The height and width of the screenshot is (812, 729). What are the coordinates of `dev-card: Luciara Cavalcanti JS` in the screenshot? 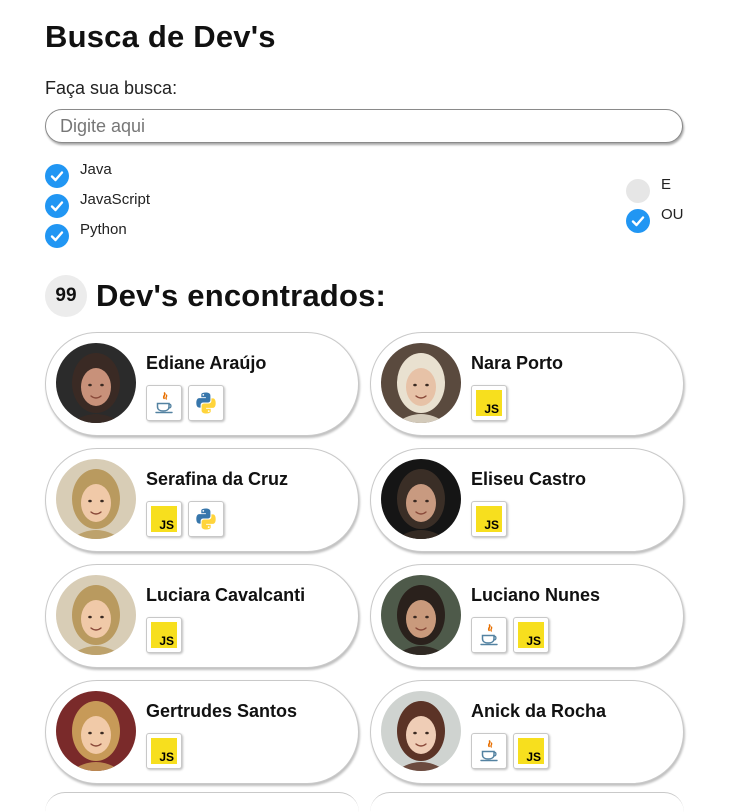 It's located at (202, 616).